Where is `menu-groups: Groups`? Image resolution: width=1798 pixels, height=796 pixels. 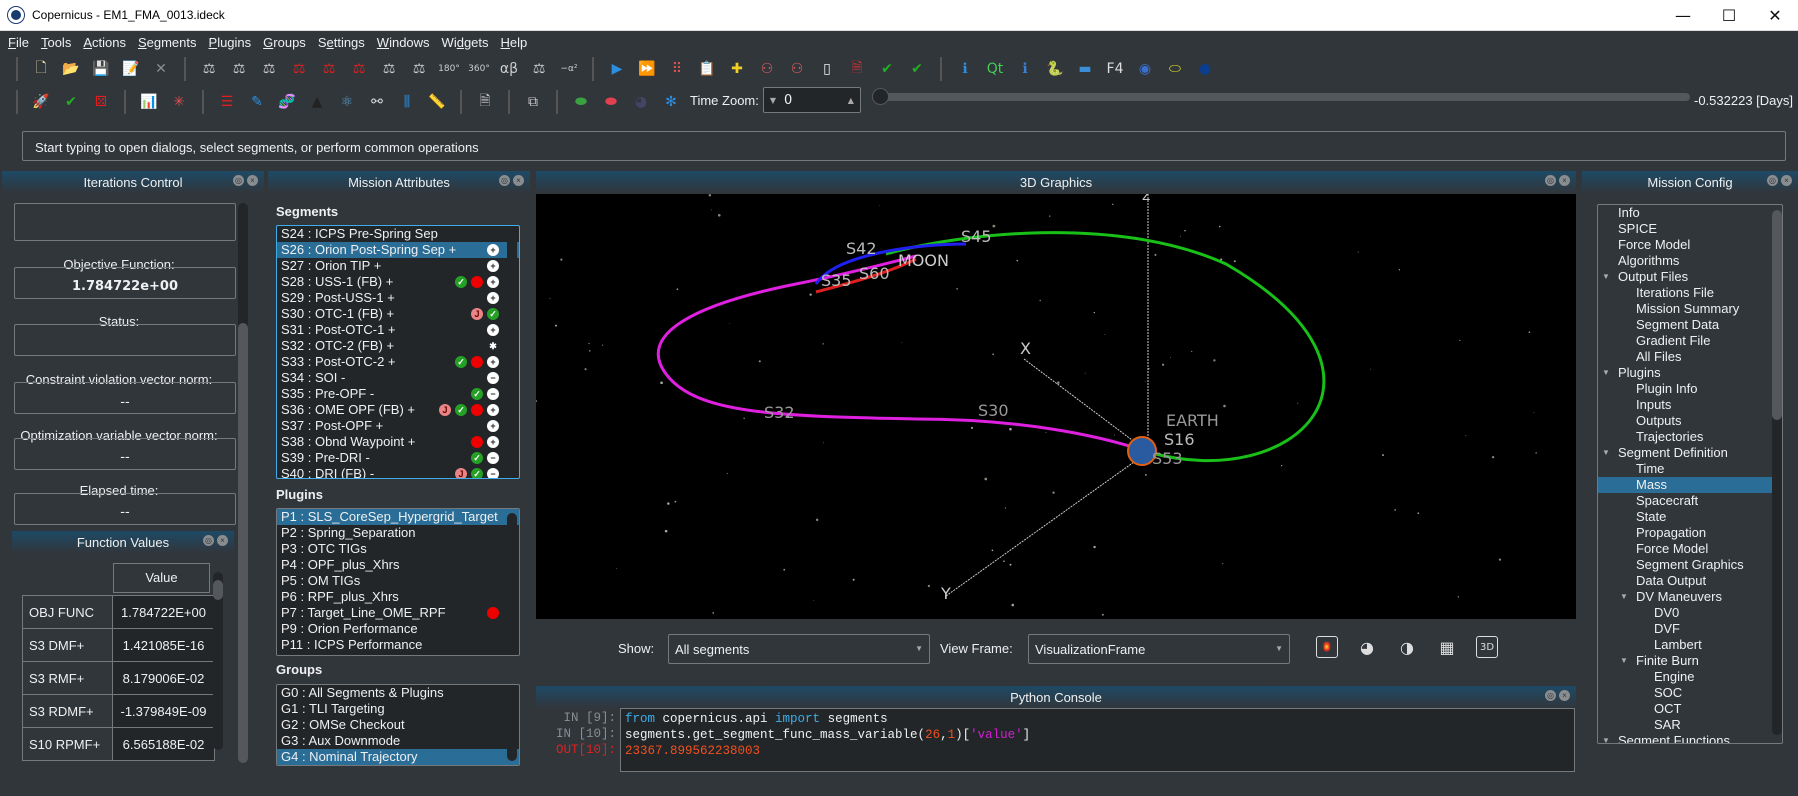
menu-groups: Groups is located at coordinates (284, 42).